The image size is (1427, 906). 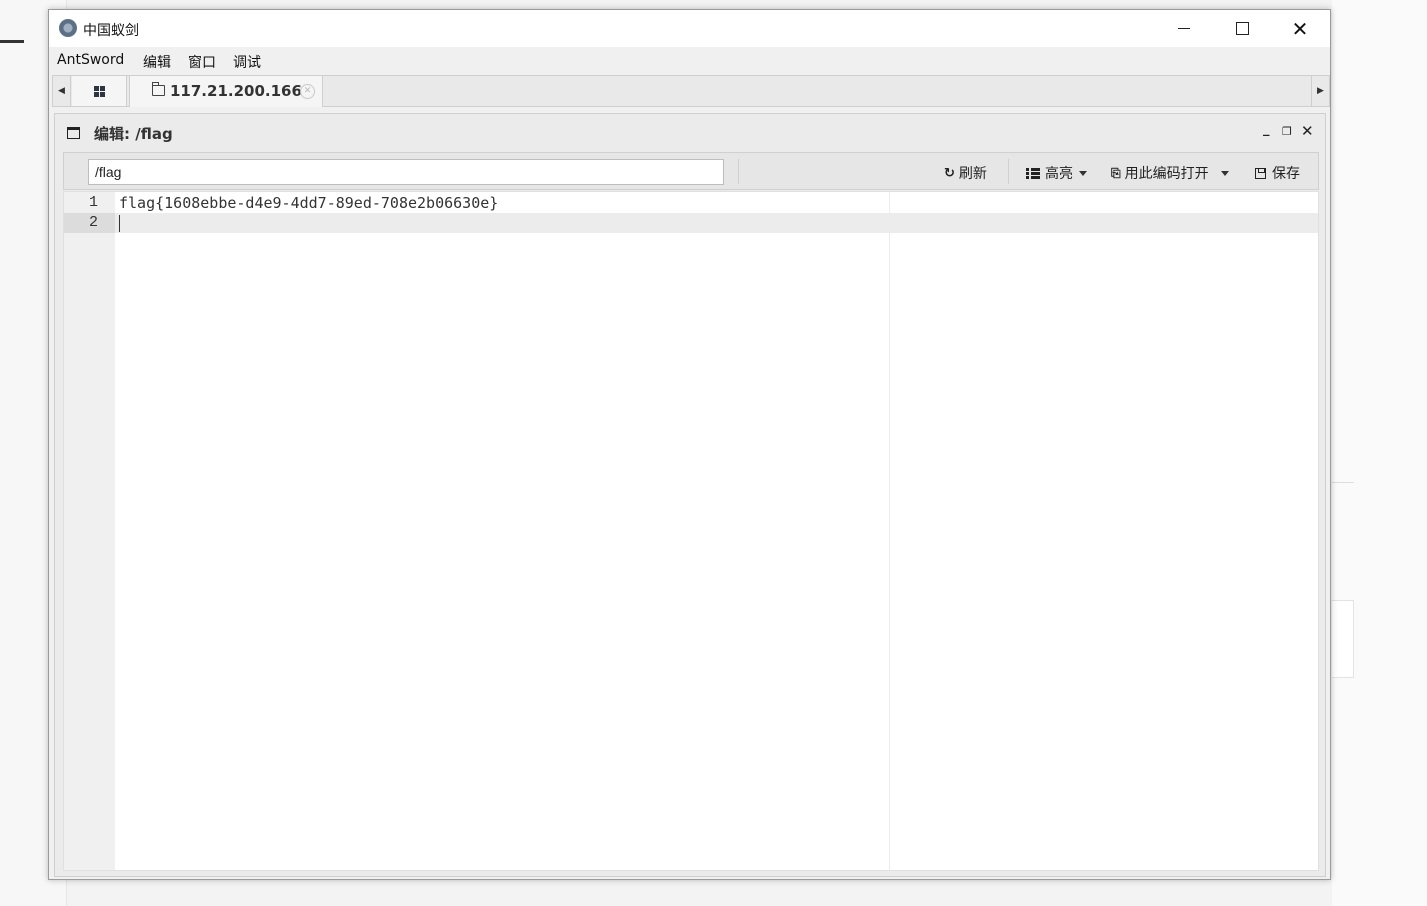 I want to click on panel-close-button: ✕, so click(x=1307, y=131).